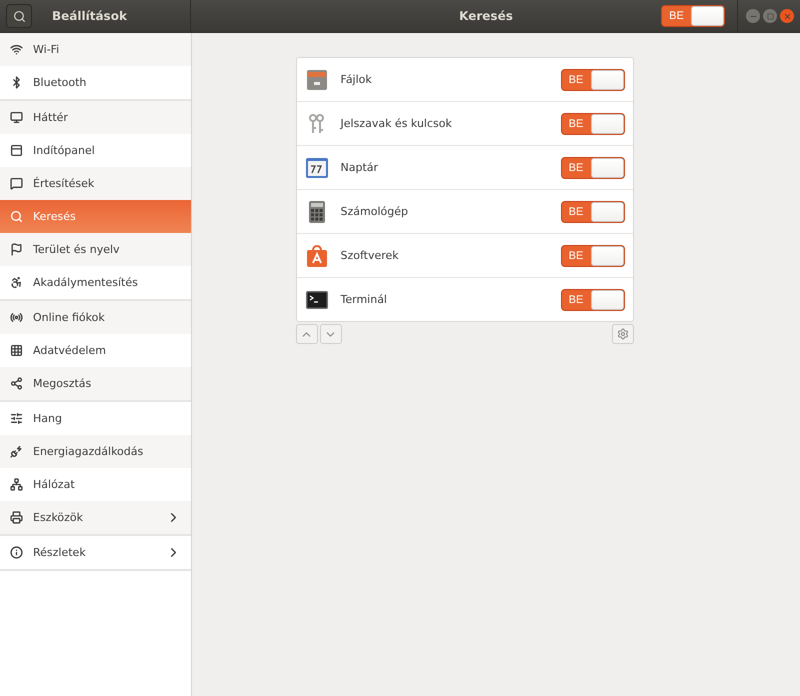 The image size is (800, 696). I want to click on bluetooth-icon, so click(16, 82).